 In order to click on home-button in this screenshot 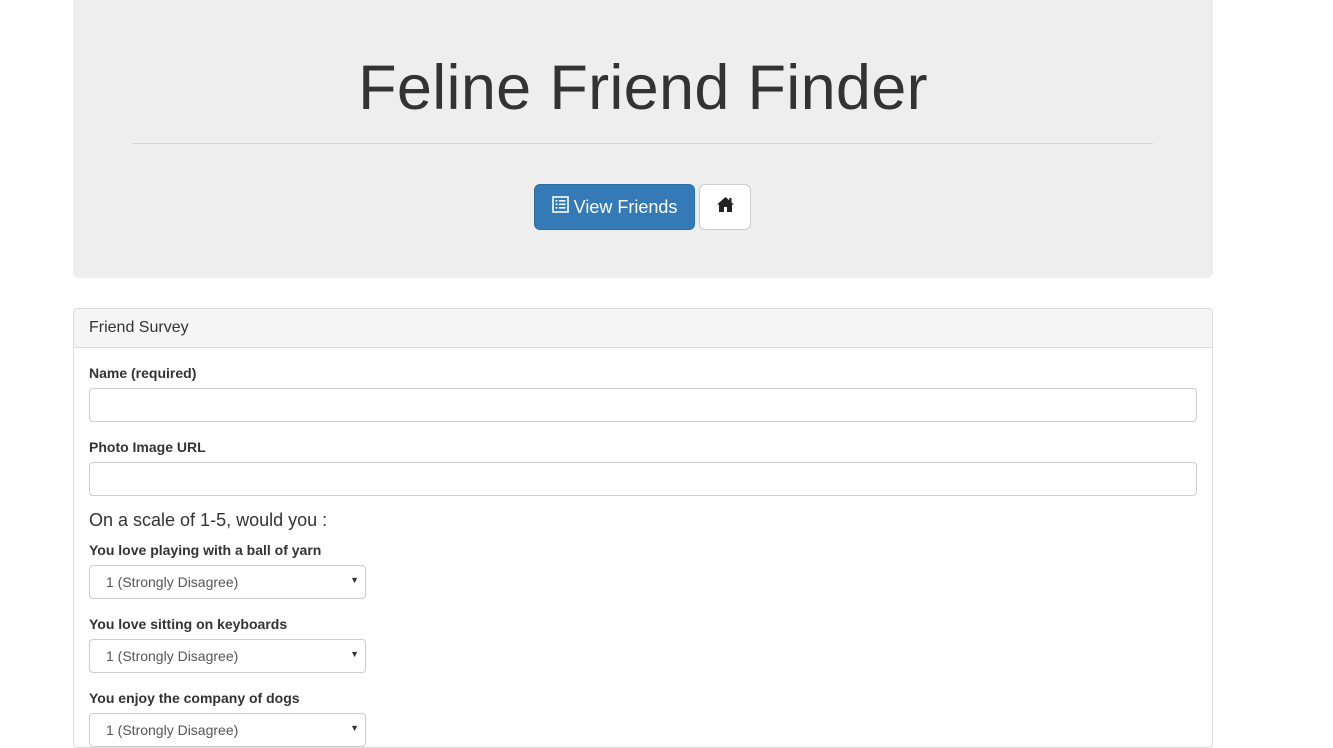, I will do `click(725, 207)`.